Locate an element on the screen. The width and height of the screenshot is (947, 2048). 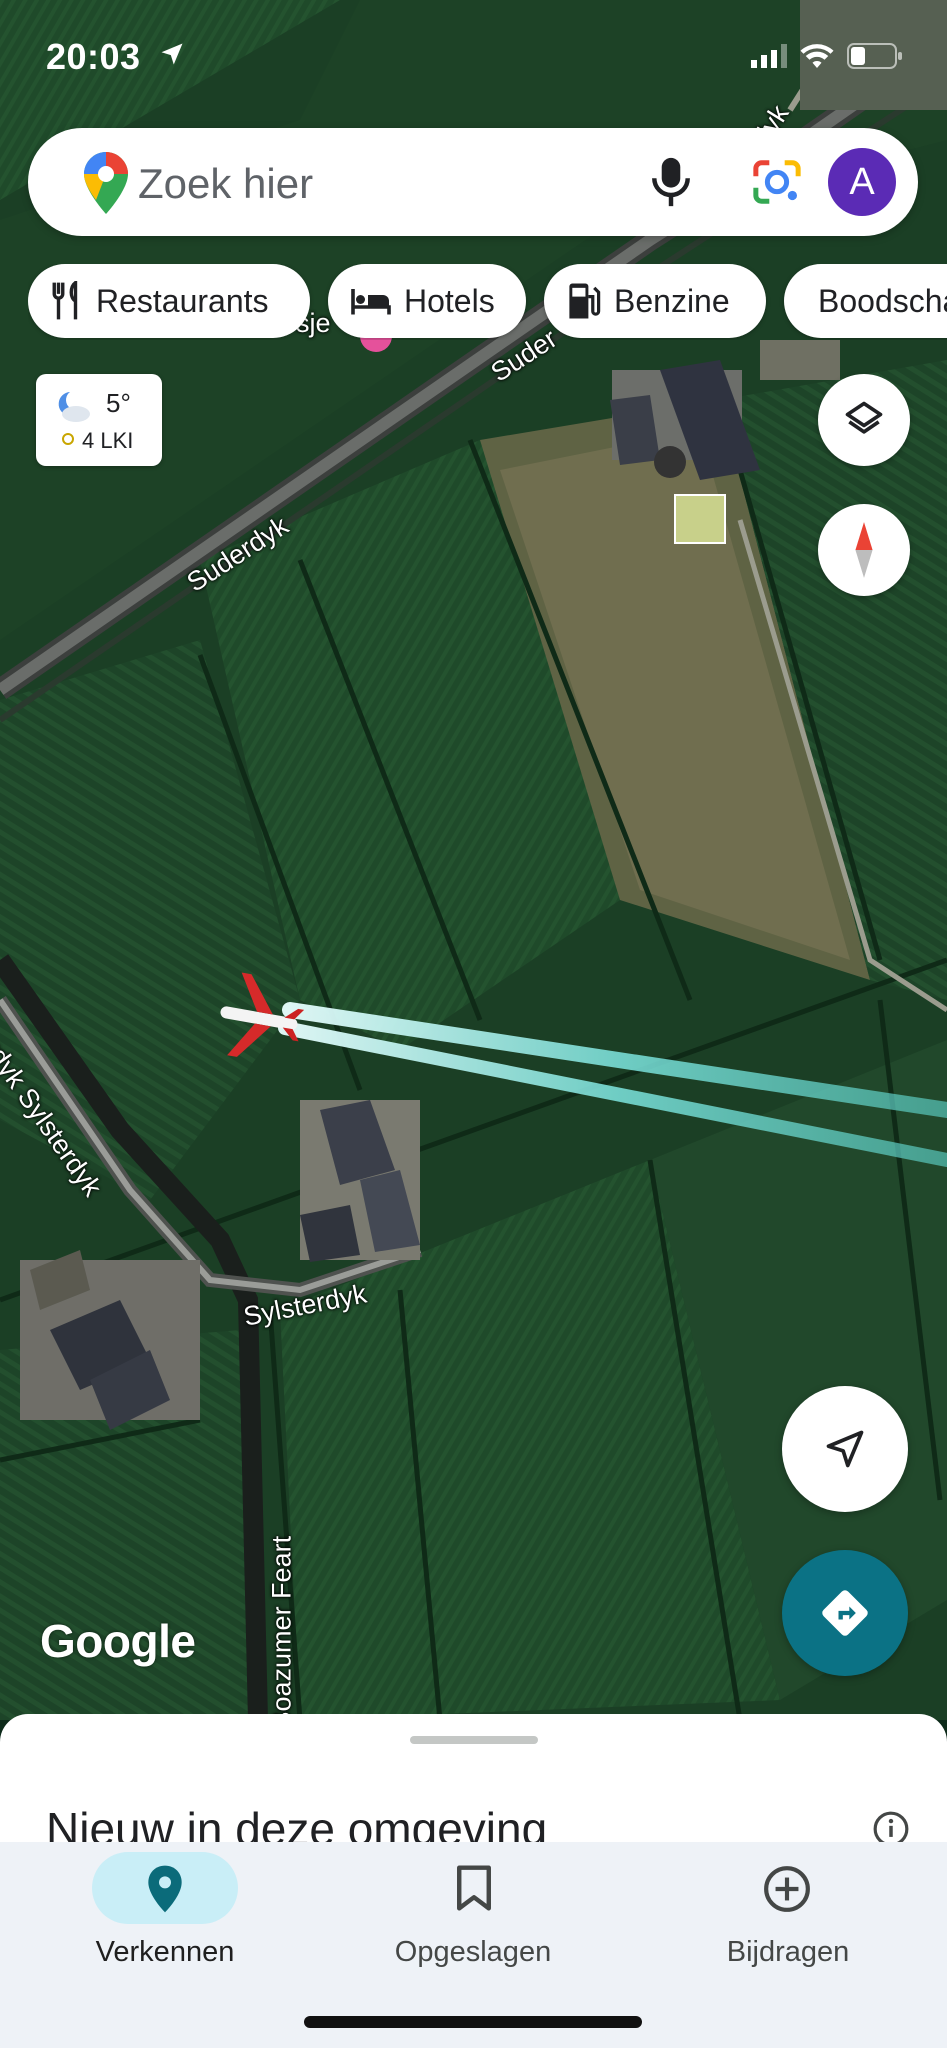
weather-widget: 5° 4 LKI is located at coordinates (99, 420).